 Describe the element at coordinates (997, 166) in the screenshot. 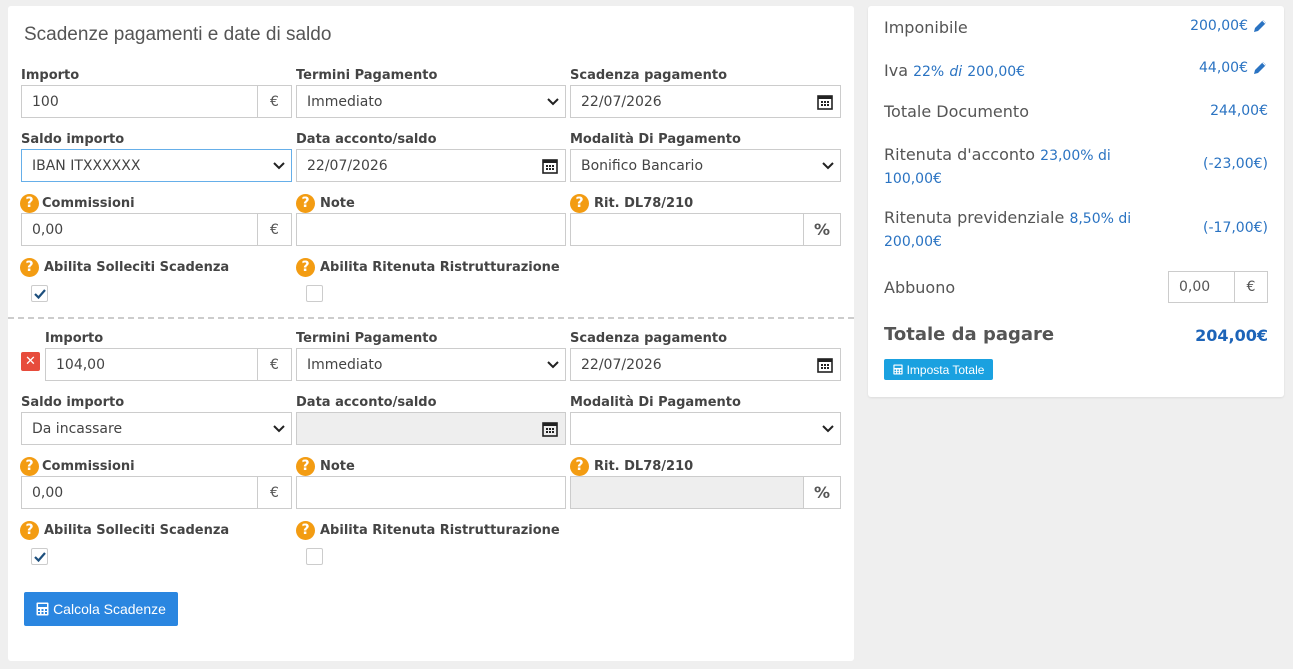

I see `ritenuta-acconto-label: Ritenuta d'acconto 23,00% di 100,00€` at that location.